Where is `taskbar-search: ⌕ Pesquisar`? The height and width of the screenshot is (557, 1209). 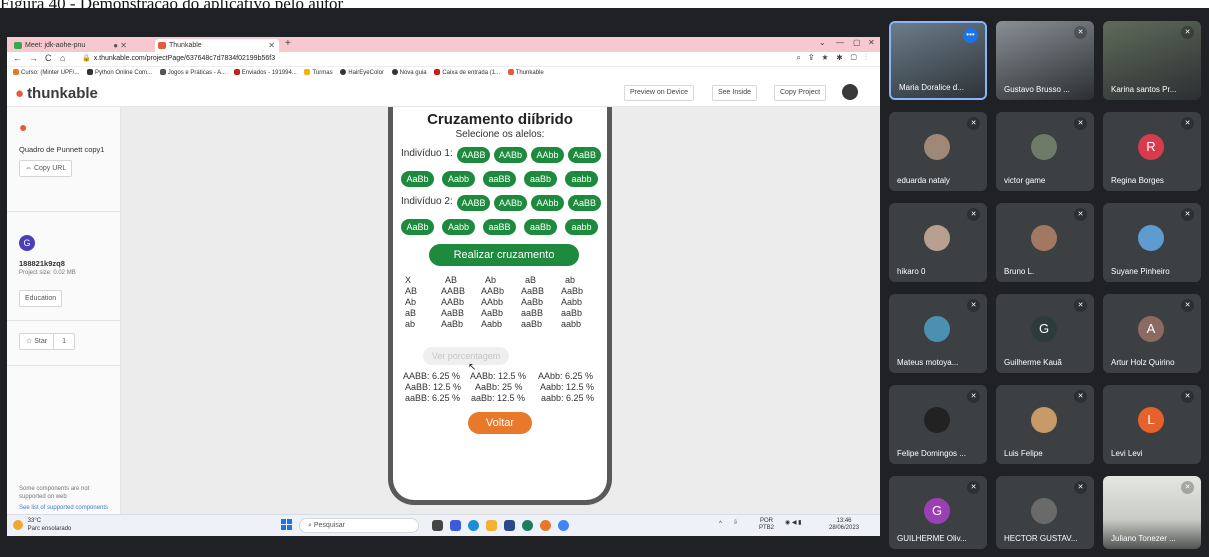
taskbar-search: ⌕ Pesquisar is located at coordinates (359, 525).